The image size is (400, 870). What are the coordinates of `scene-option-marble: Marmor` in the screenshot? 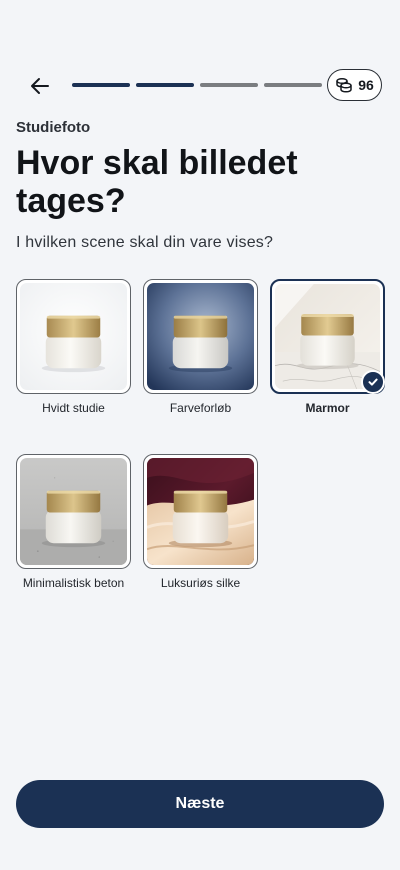 It's located at (327, 347).